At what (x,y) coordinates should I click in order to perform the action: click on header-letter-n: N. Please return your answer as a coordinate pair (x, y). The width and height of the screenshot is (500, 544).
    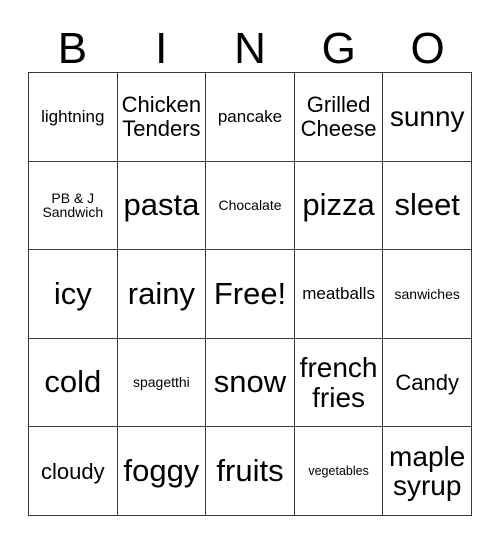
    Looking at the image, I should click on (250, 48).